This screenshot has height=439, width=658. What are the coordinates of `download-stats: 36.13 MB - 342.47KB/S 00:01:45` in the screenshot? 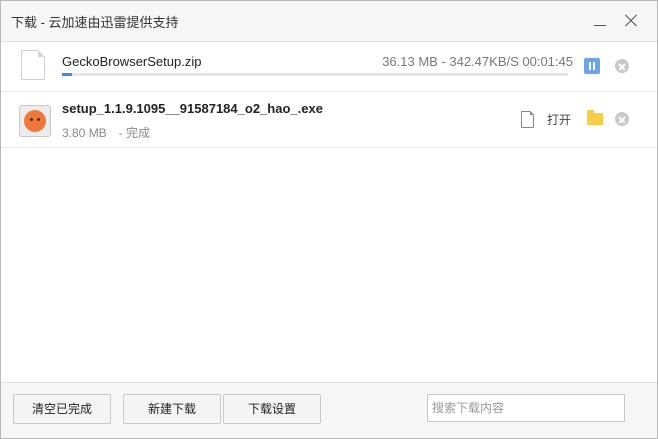 It's located at (477, 61).